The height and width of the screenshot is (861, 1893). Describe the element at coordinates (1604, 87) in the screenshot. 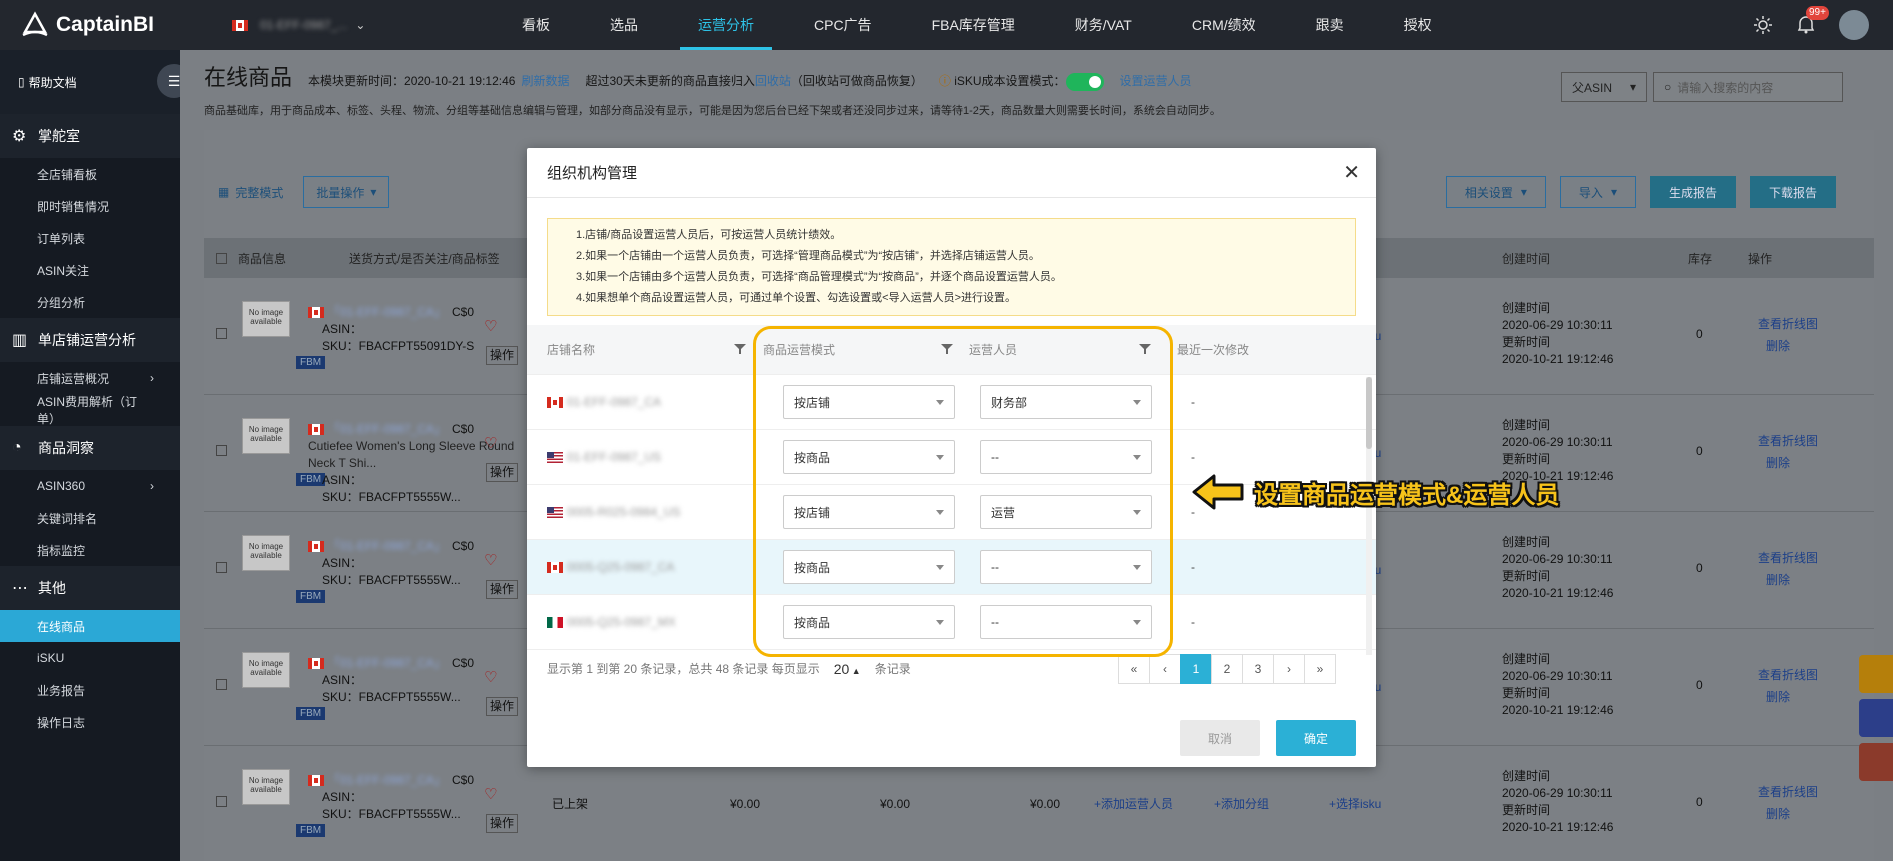

I see `search-type-select: 父ASIN ▾` at that location.